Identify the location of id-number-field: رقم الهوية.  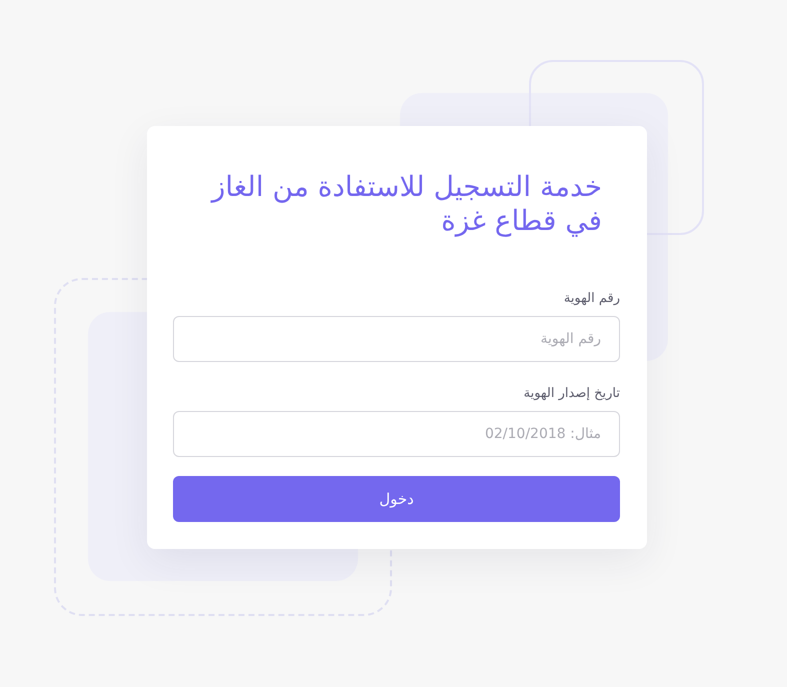
(396, 339).